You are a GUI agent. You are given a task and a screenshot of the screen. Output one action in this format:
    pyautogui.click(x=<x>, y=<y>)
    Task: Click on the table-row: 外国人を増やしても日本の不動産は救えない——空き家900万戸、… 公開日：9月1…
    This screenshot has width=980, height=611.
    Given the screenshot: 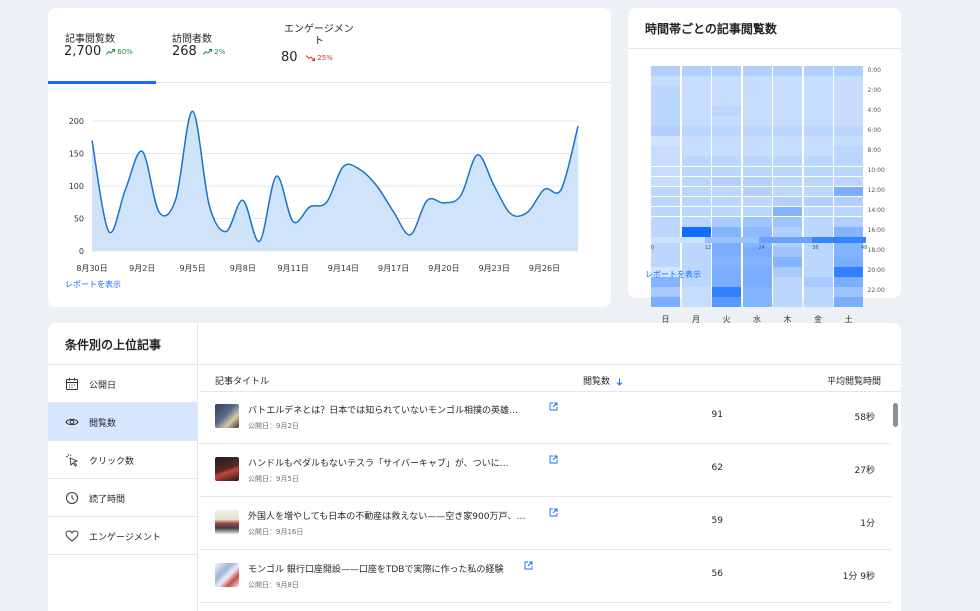 What is the action you would take?
    pyautogui.click(x=545, y=524)
    